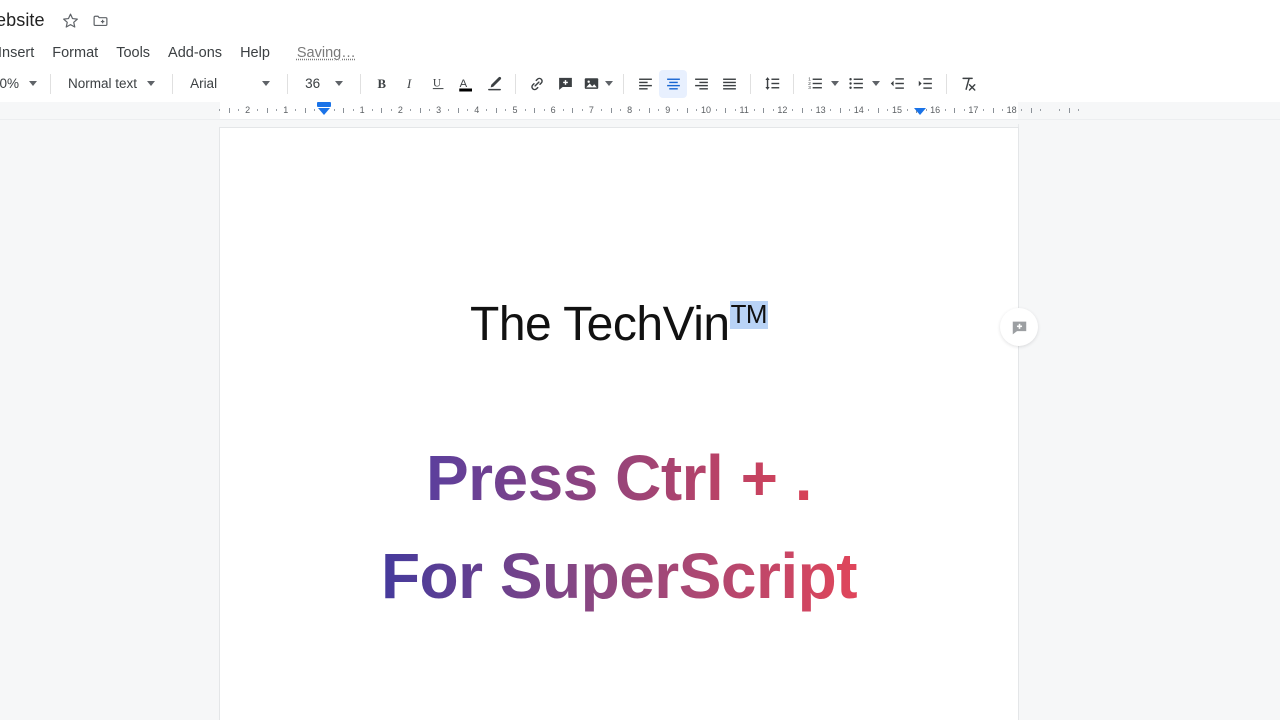  I want to click on menu-insert: Insert, so click(21, 53).